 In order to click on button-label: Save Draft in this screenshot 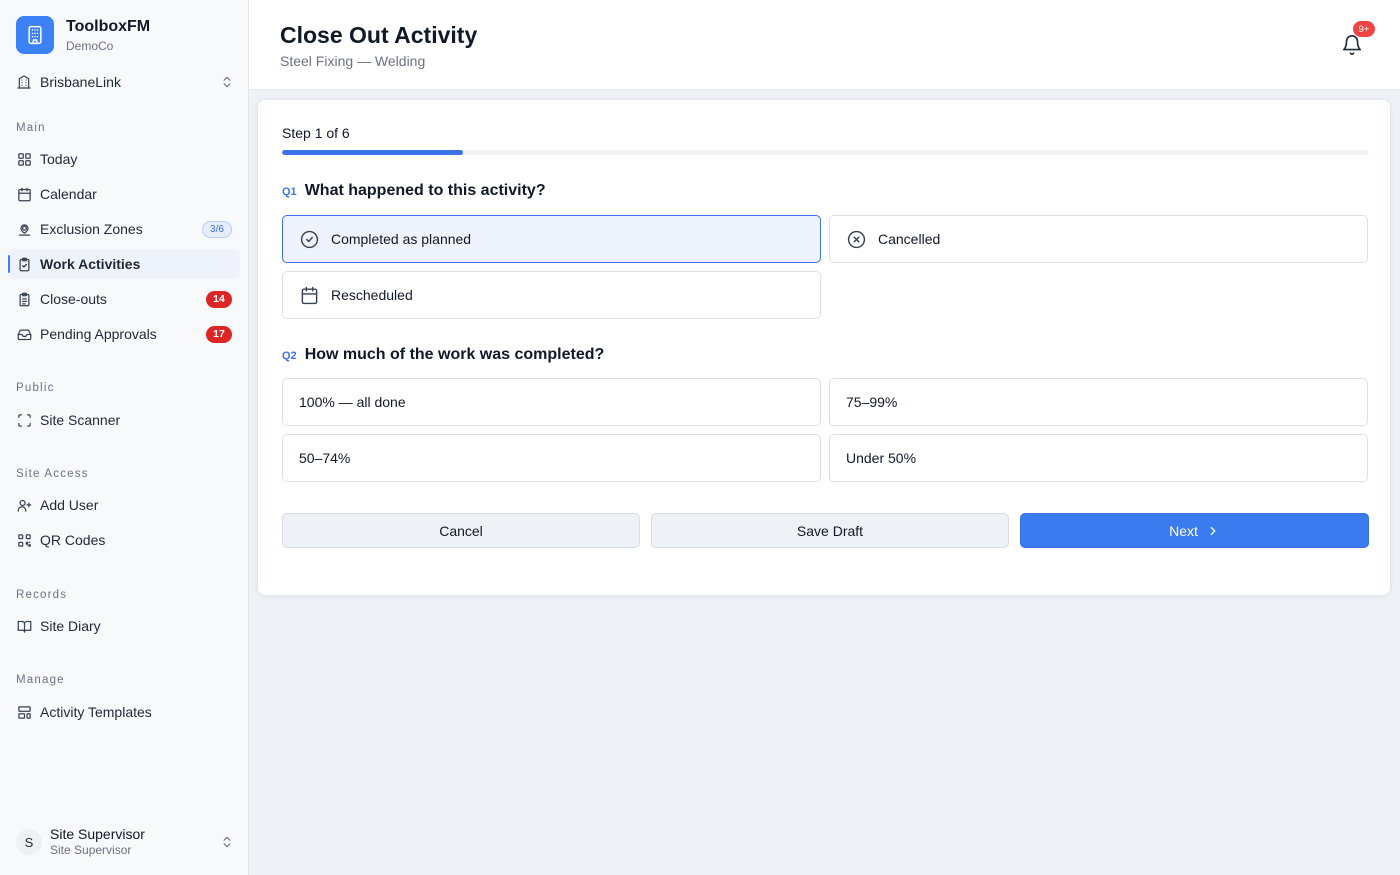, I will do `click(830, 530)`.